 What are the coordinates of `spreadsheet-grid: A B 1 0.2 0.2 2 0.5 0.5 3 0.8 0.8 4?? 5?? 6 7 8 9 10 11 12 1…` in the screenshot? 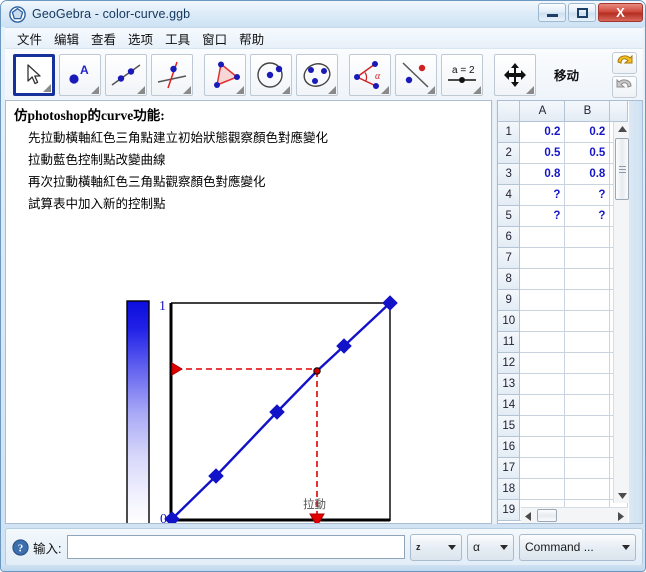 It's located at (563, 311).